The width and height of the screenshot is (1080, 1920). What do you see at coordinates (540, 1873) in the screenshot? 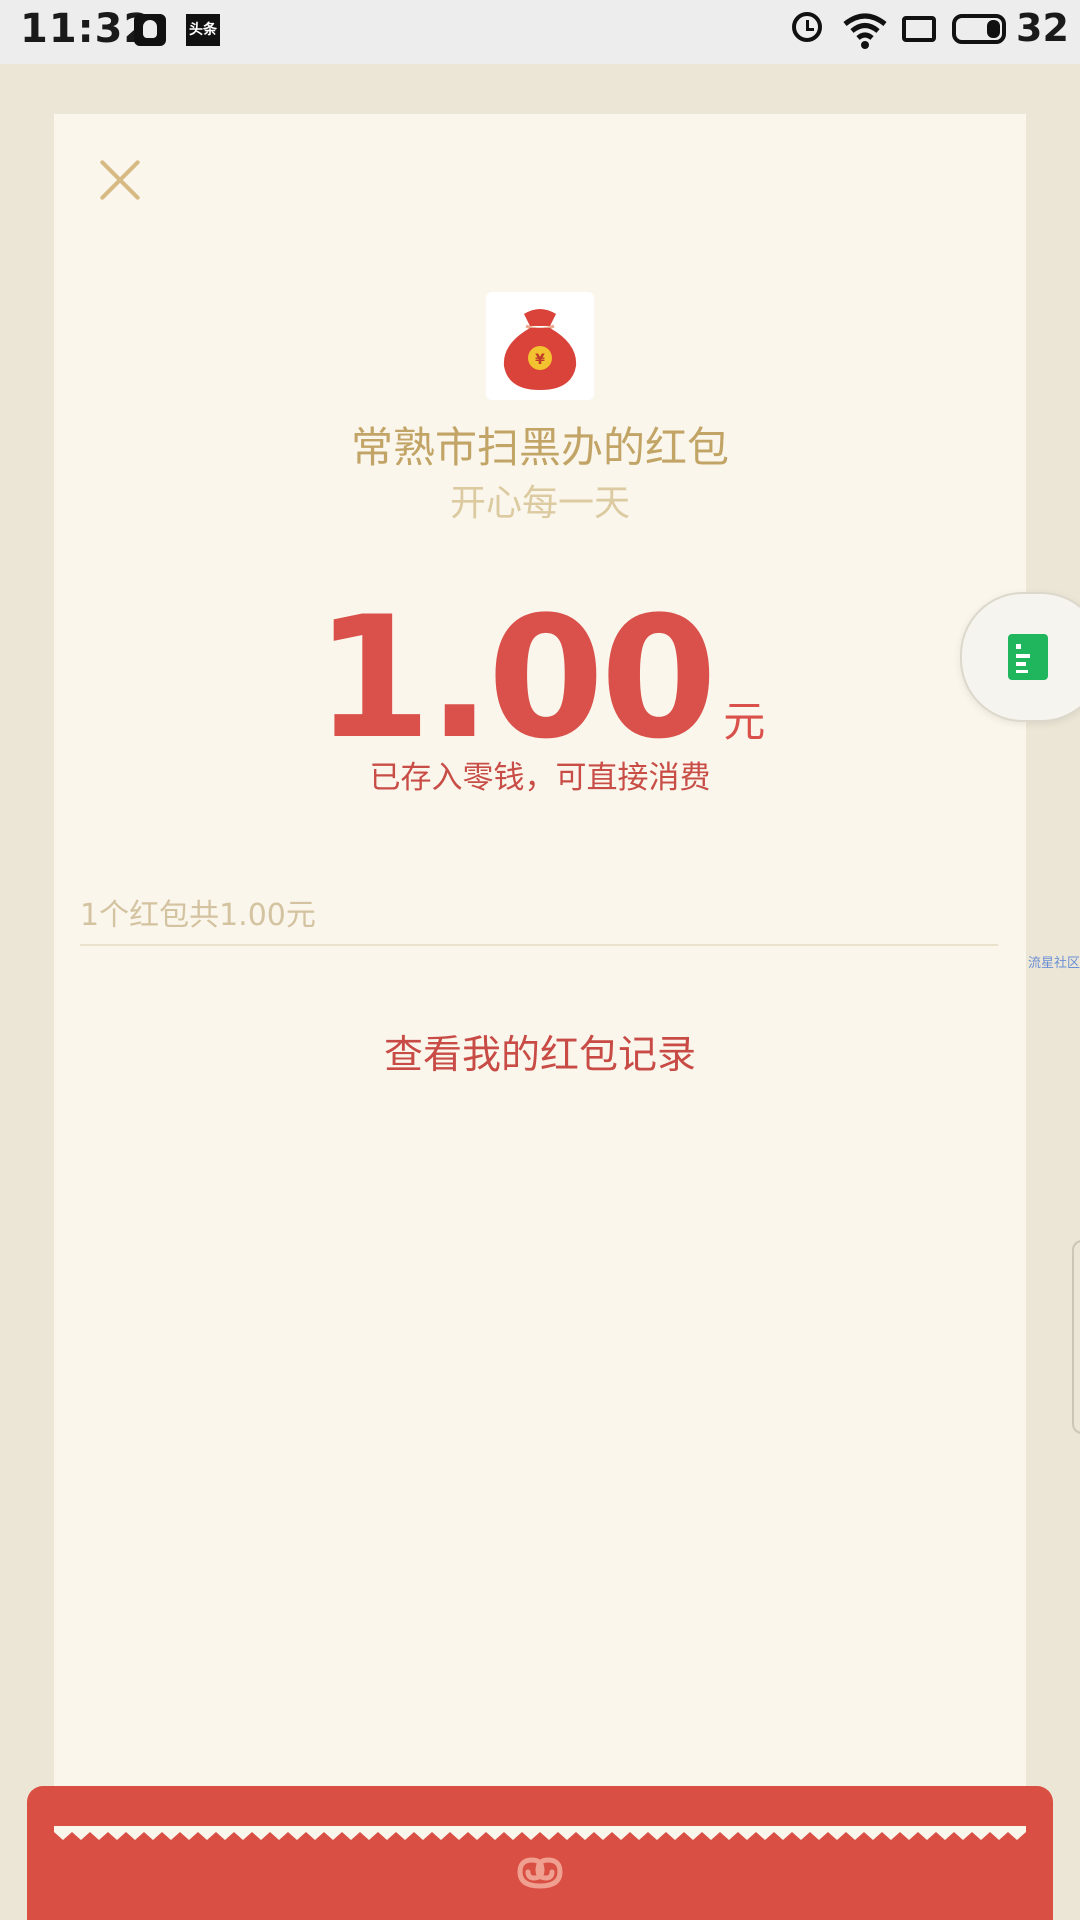
I see `swirl-icon` at bounding box center [540, 1873].